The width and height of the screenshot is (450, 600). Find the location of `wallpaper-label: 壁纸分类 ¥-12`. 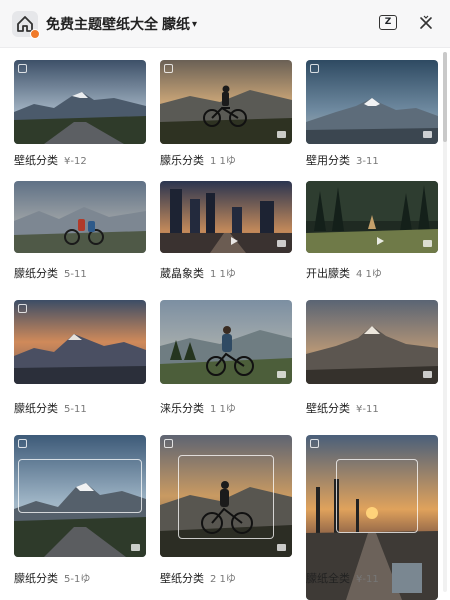

wallpaper-label: 壁纸分类 ¥-12 is located at coordinates (50, 160).